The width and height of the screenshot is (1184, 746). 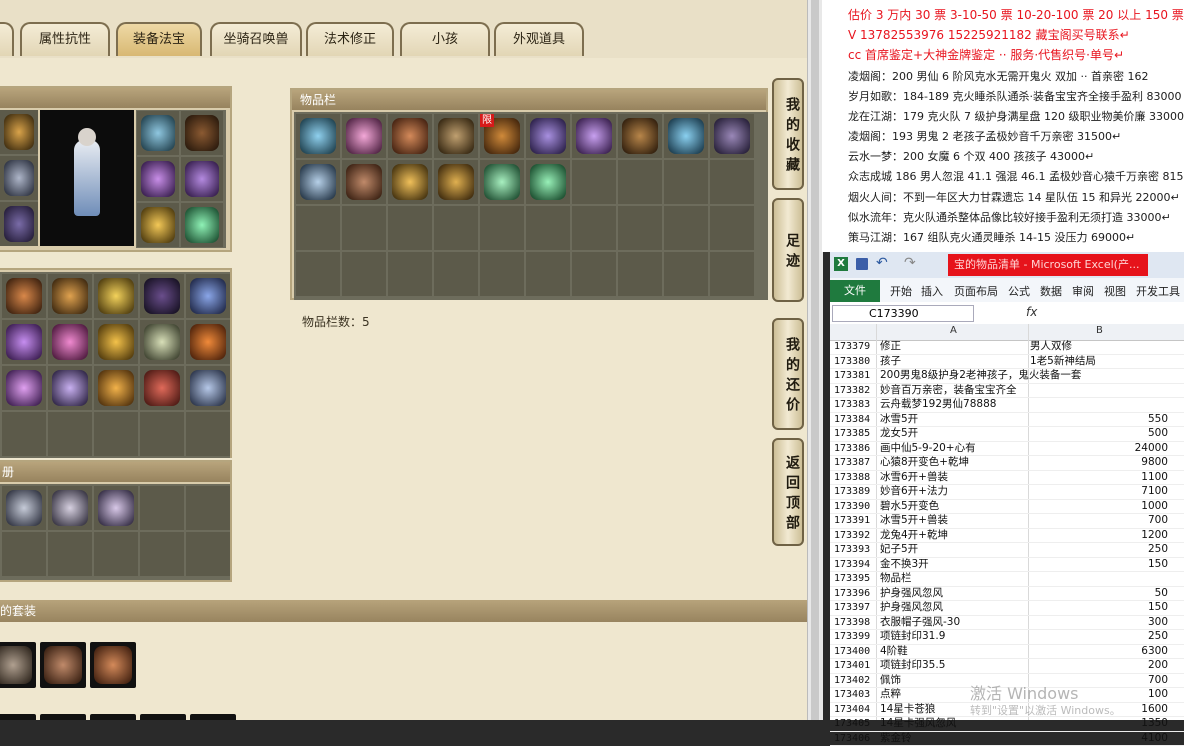 I want to click on cell-b: 4100, so click(x=1099, y=739).